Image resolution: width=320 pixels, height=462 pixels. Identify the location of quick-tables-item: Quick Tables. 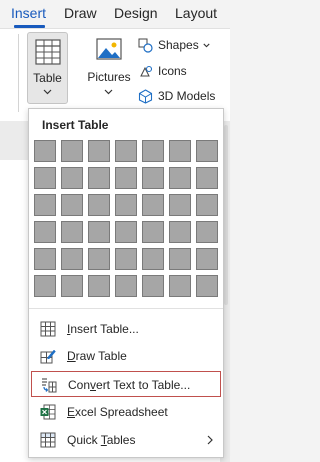
(126, 440).